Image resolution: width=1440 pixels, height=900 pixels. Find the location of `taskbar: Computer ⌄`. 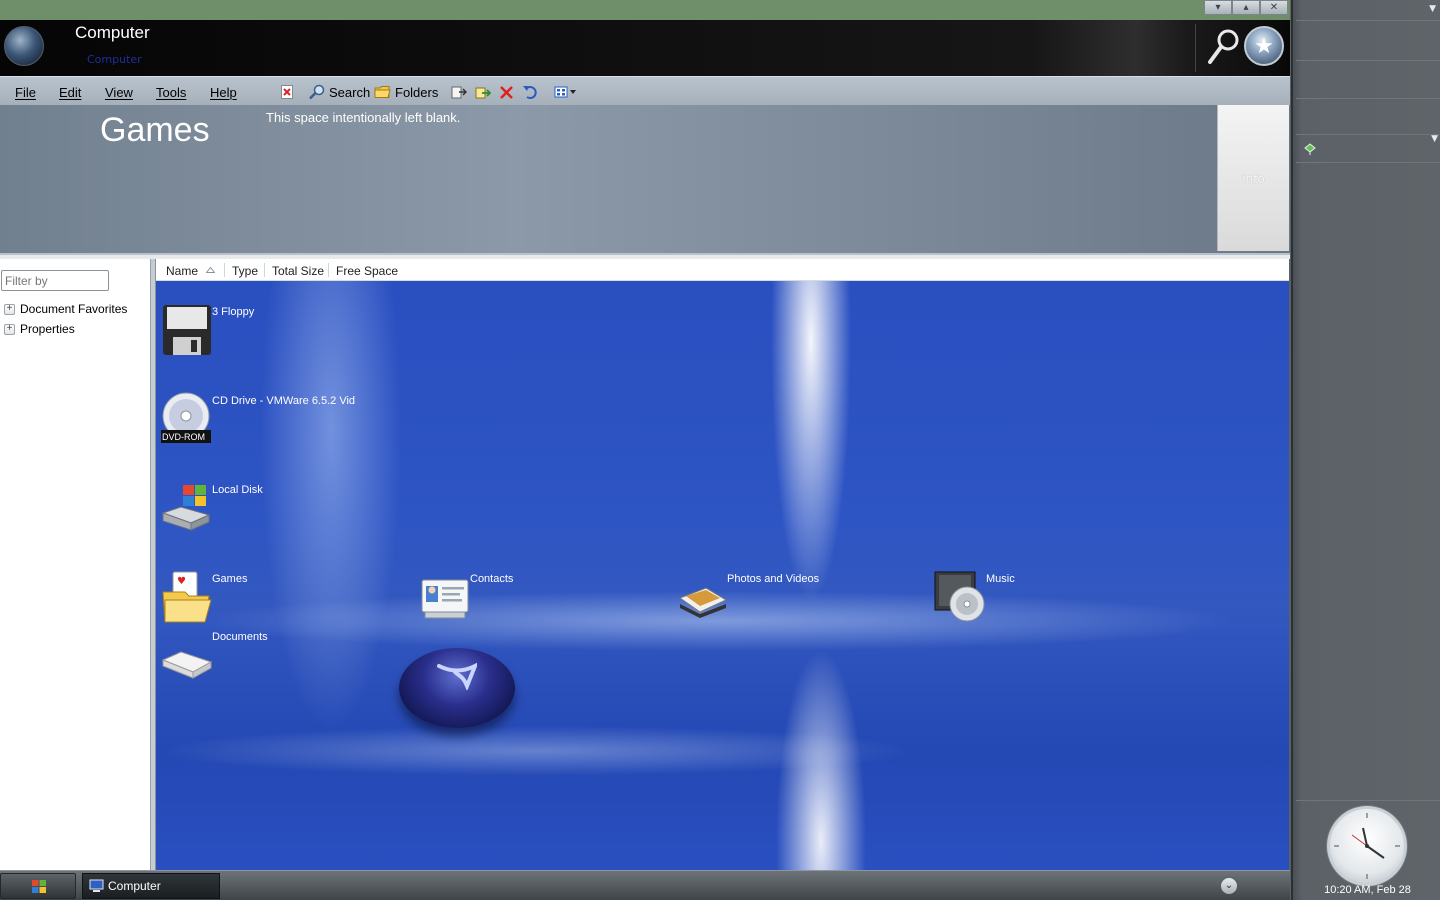

taskbar: Computer ⌄ is located at coordinates (645, 885).